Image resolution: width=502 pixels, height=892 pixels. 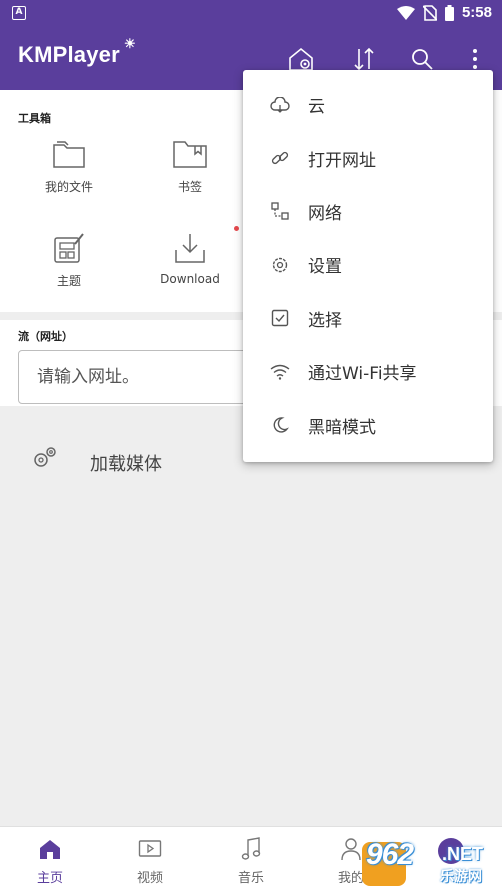 I want to click on menu-item-label: 云, so click(x=316, y=107).